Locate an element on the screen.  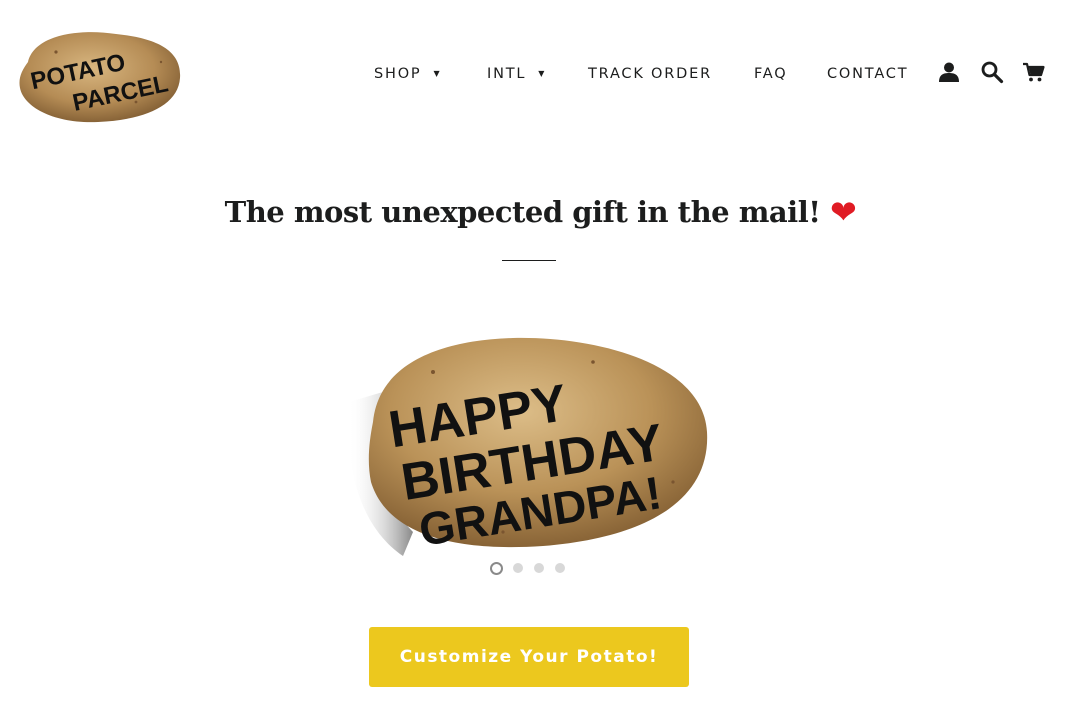
nav-track-order: TRACK ORDER is located at coordinates (650, 74).